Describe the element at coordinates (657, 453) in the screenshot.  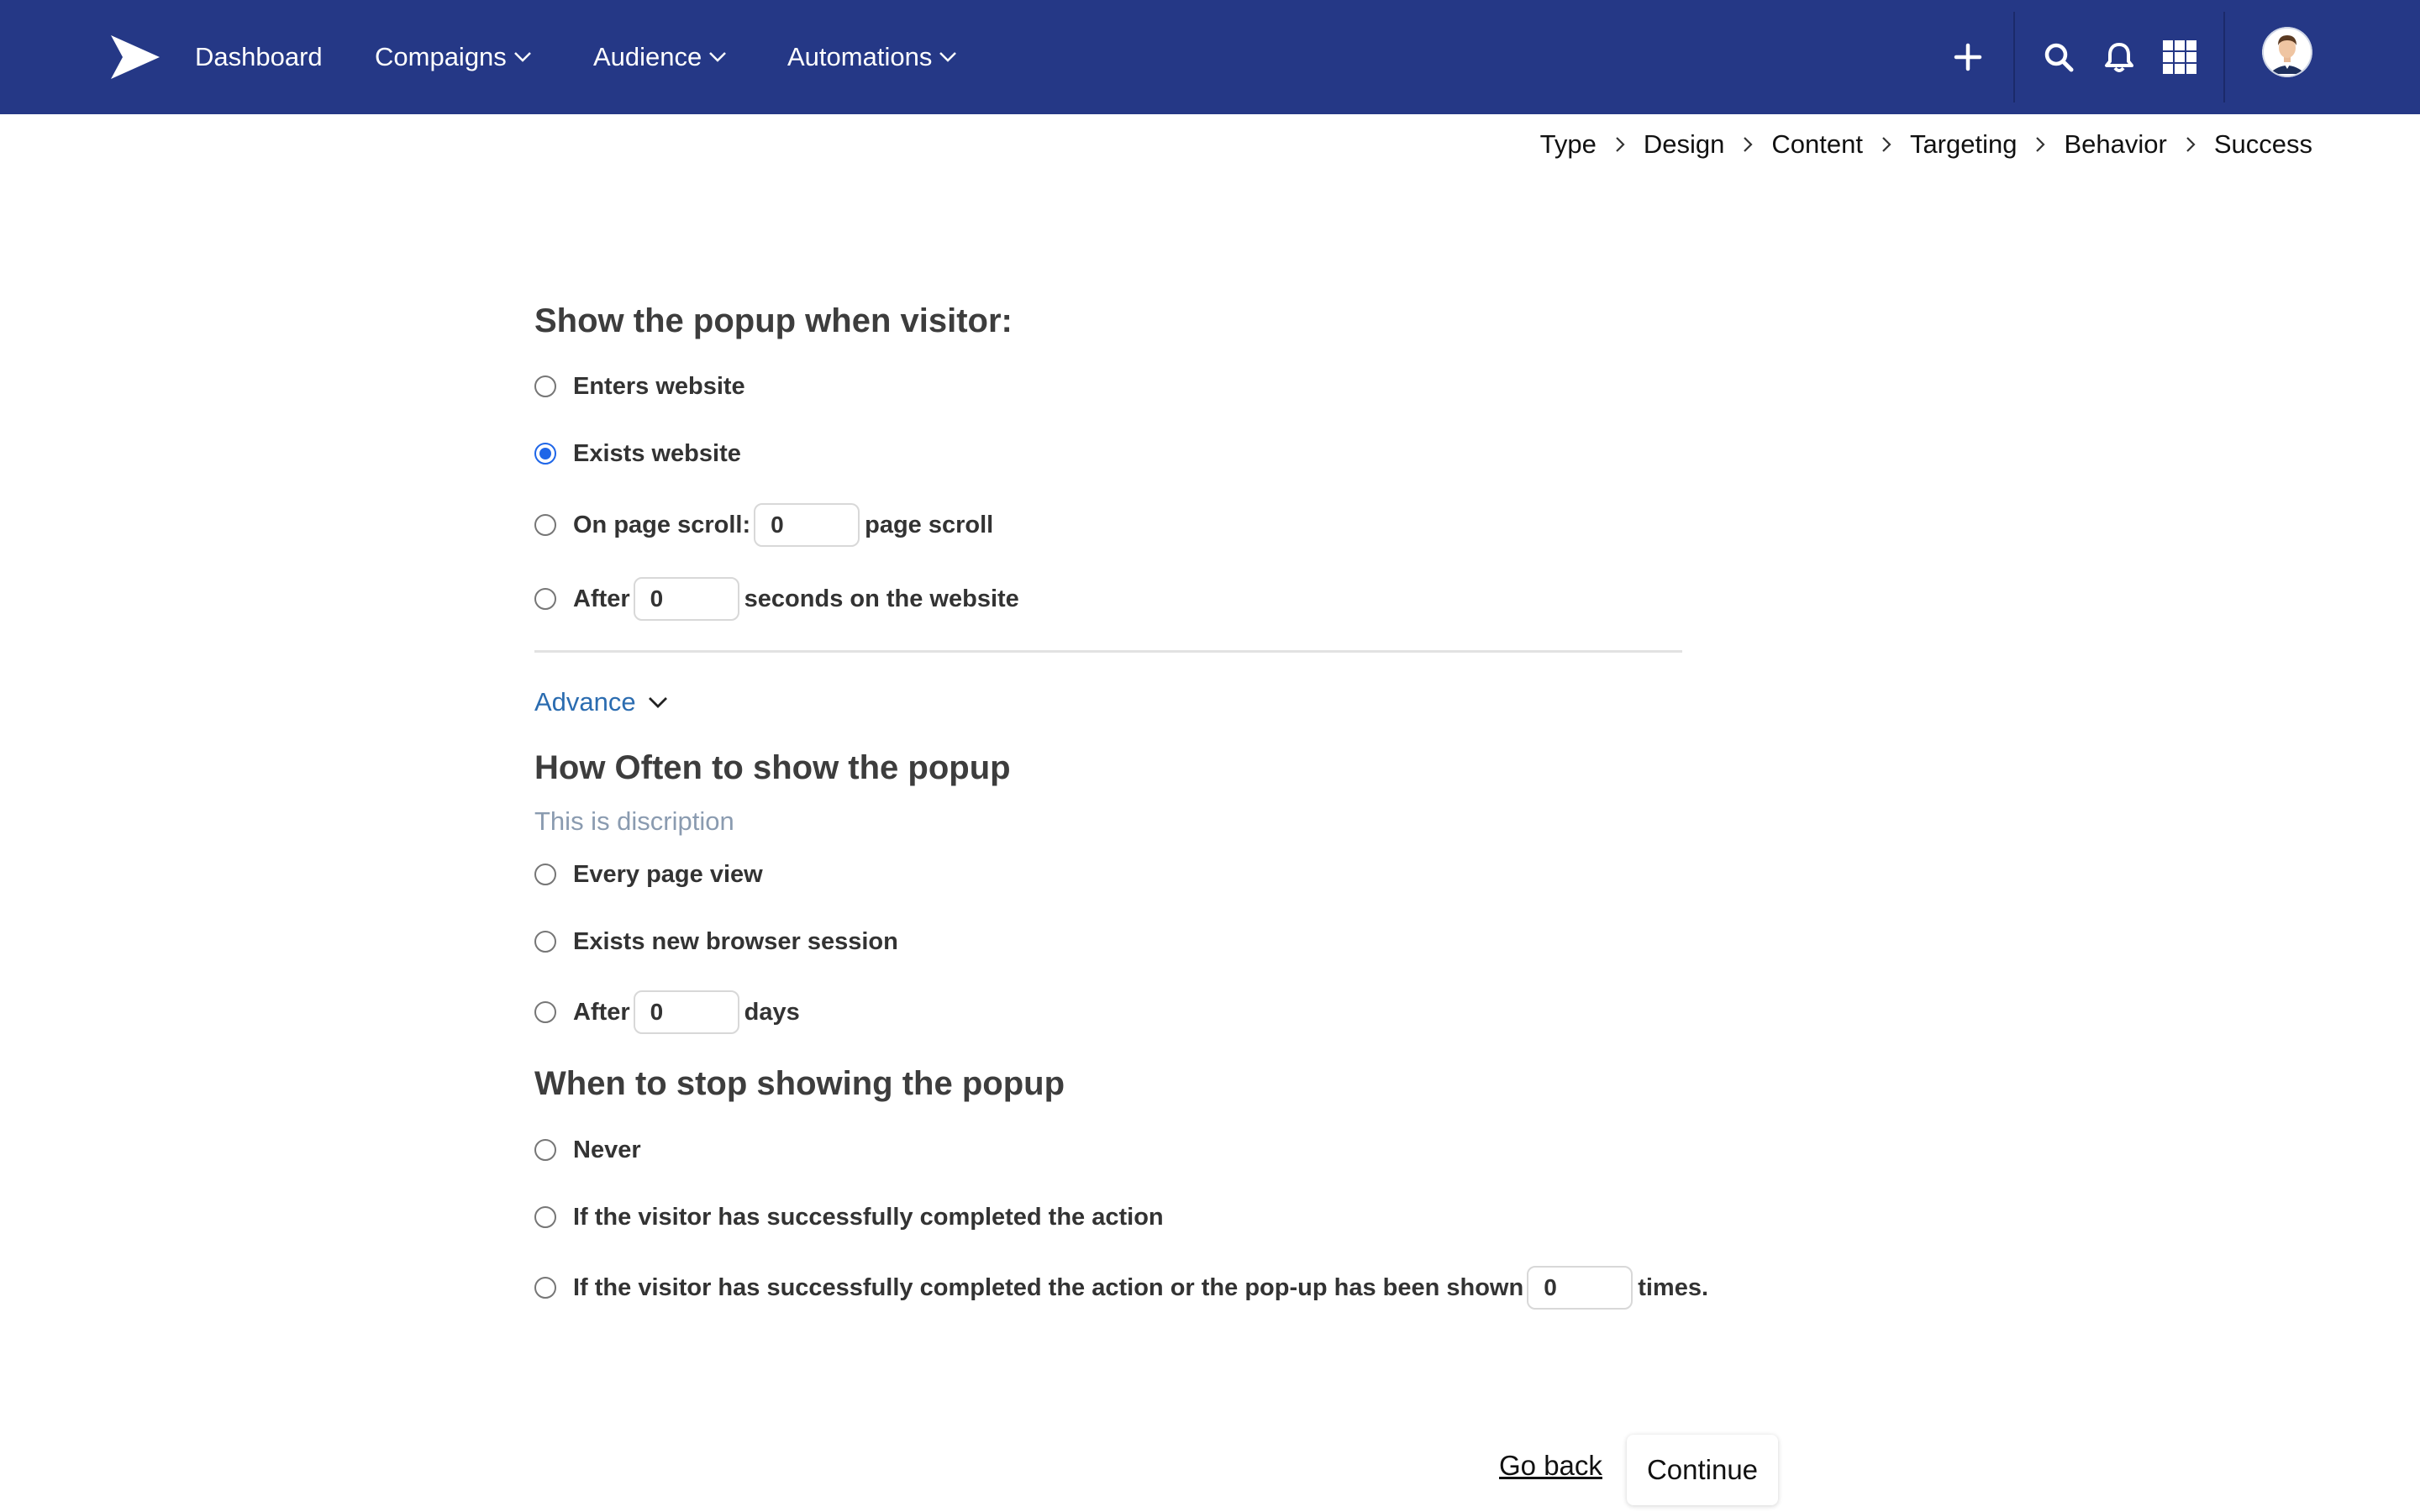
I see `option-label: Exists website` at that location.